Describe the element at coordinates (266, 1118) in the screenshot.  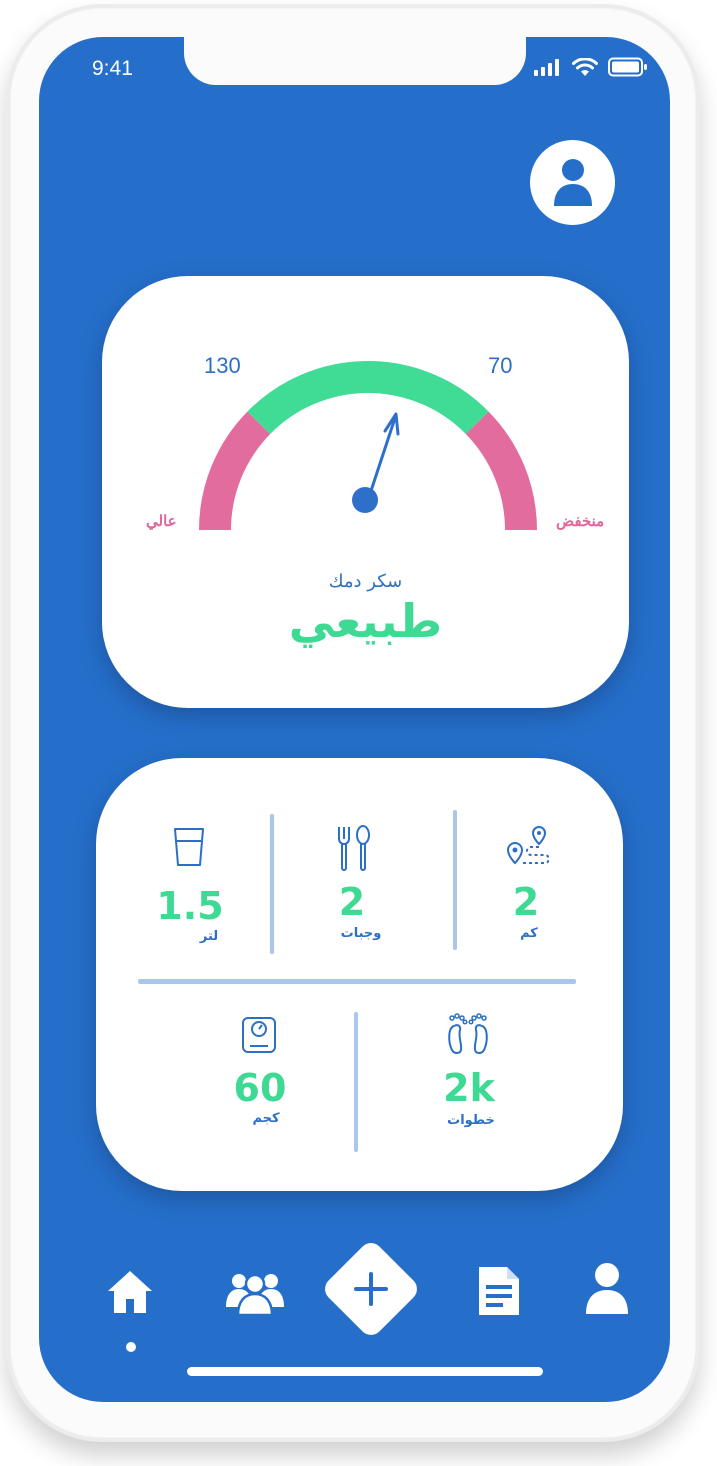
I see `weight-unit: كجم` at that location.